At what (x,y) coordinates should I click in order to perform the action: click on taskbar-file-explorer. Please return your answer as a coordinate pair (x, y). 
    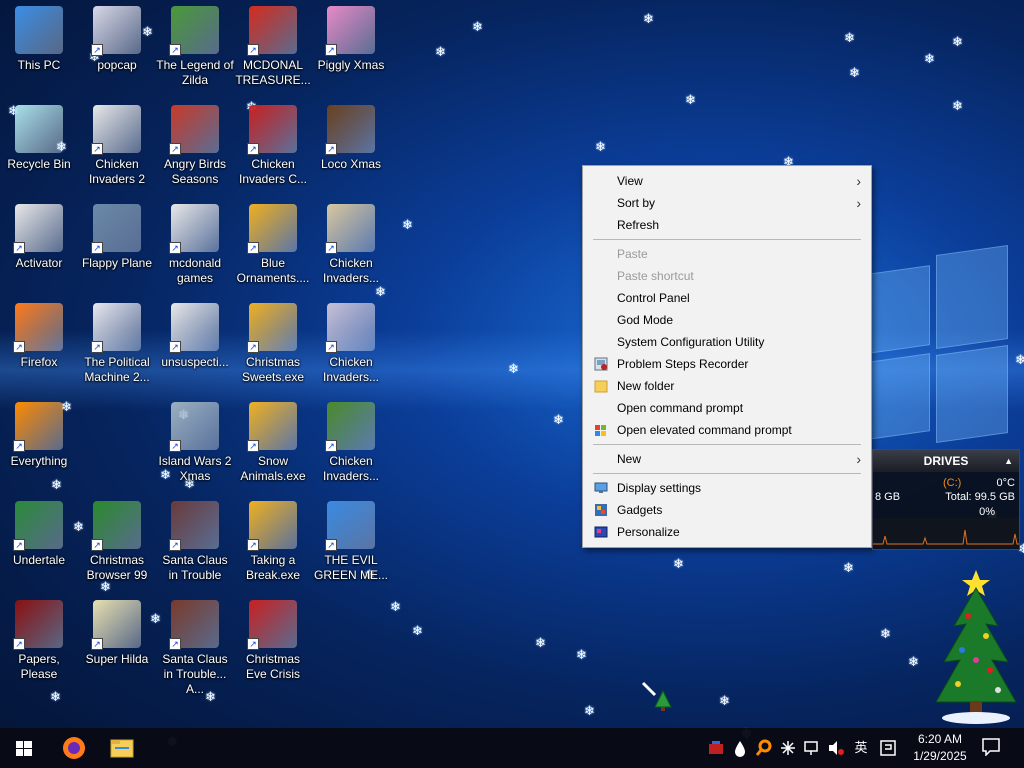
    Looking at the image, I should click on (122, 748).